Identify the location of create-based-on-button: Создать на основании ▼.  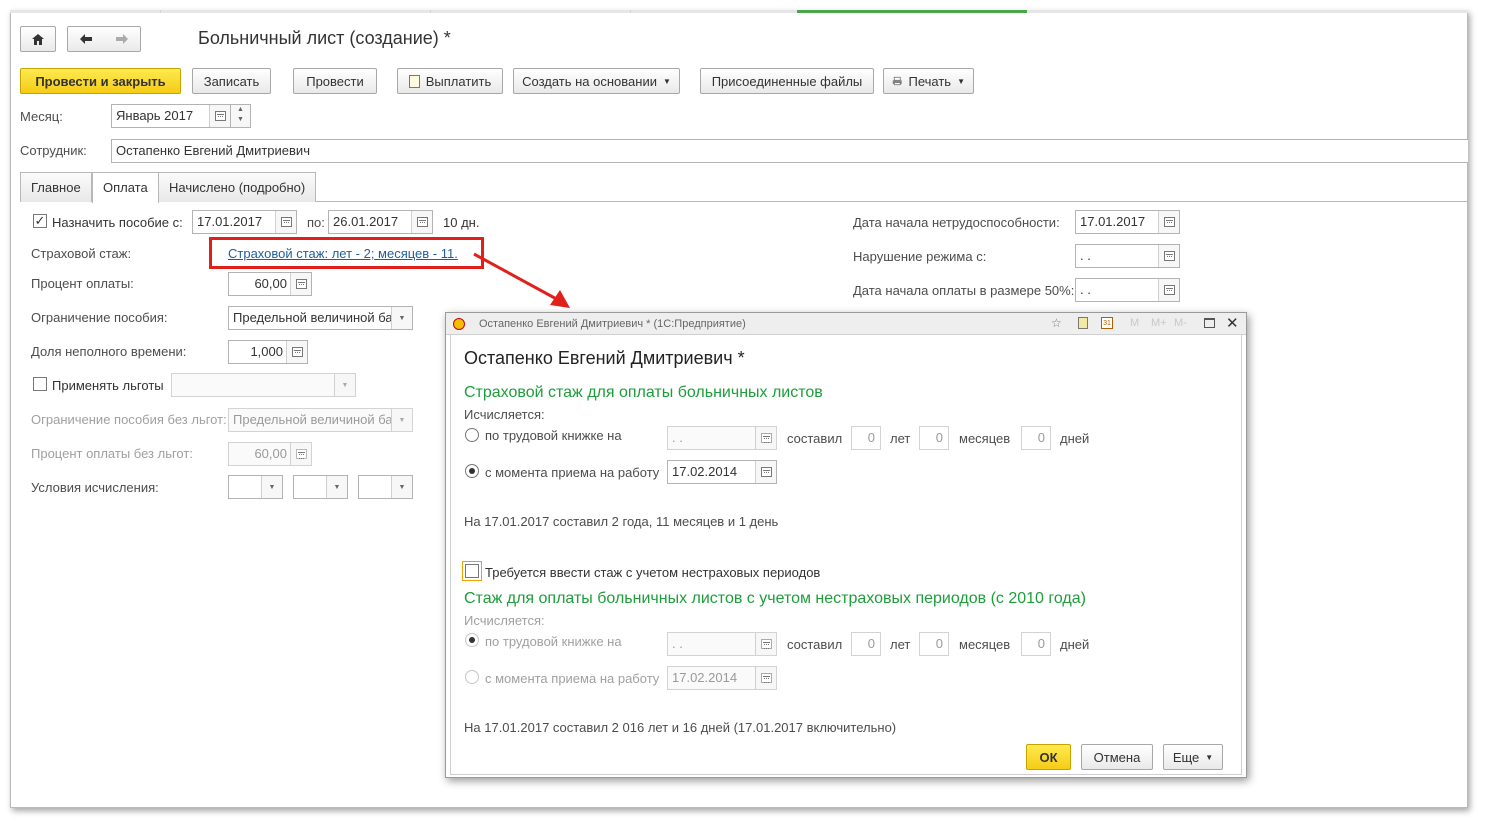
(596, 81).